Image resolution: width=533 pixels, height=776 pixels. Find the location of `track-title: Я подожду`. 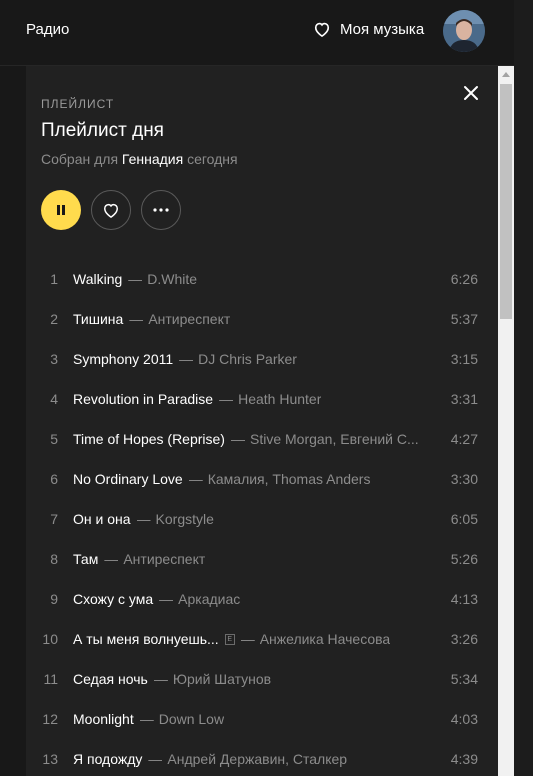

track-title: Я подожду is located at coordinates (107, 759).